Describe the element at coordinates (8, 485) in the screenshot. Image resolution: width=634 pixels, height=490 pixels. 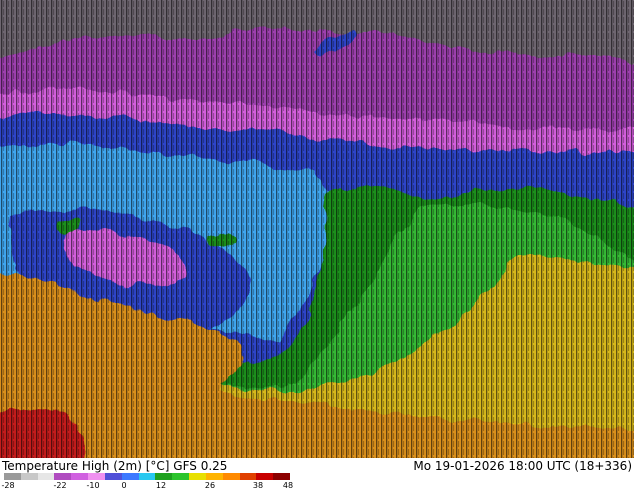
I see `color-scale-tick-label: -28` at that location.